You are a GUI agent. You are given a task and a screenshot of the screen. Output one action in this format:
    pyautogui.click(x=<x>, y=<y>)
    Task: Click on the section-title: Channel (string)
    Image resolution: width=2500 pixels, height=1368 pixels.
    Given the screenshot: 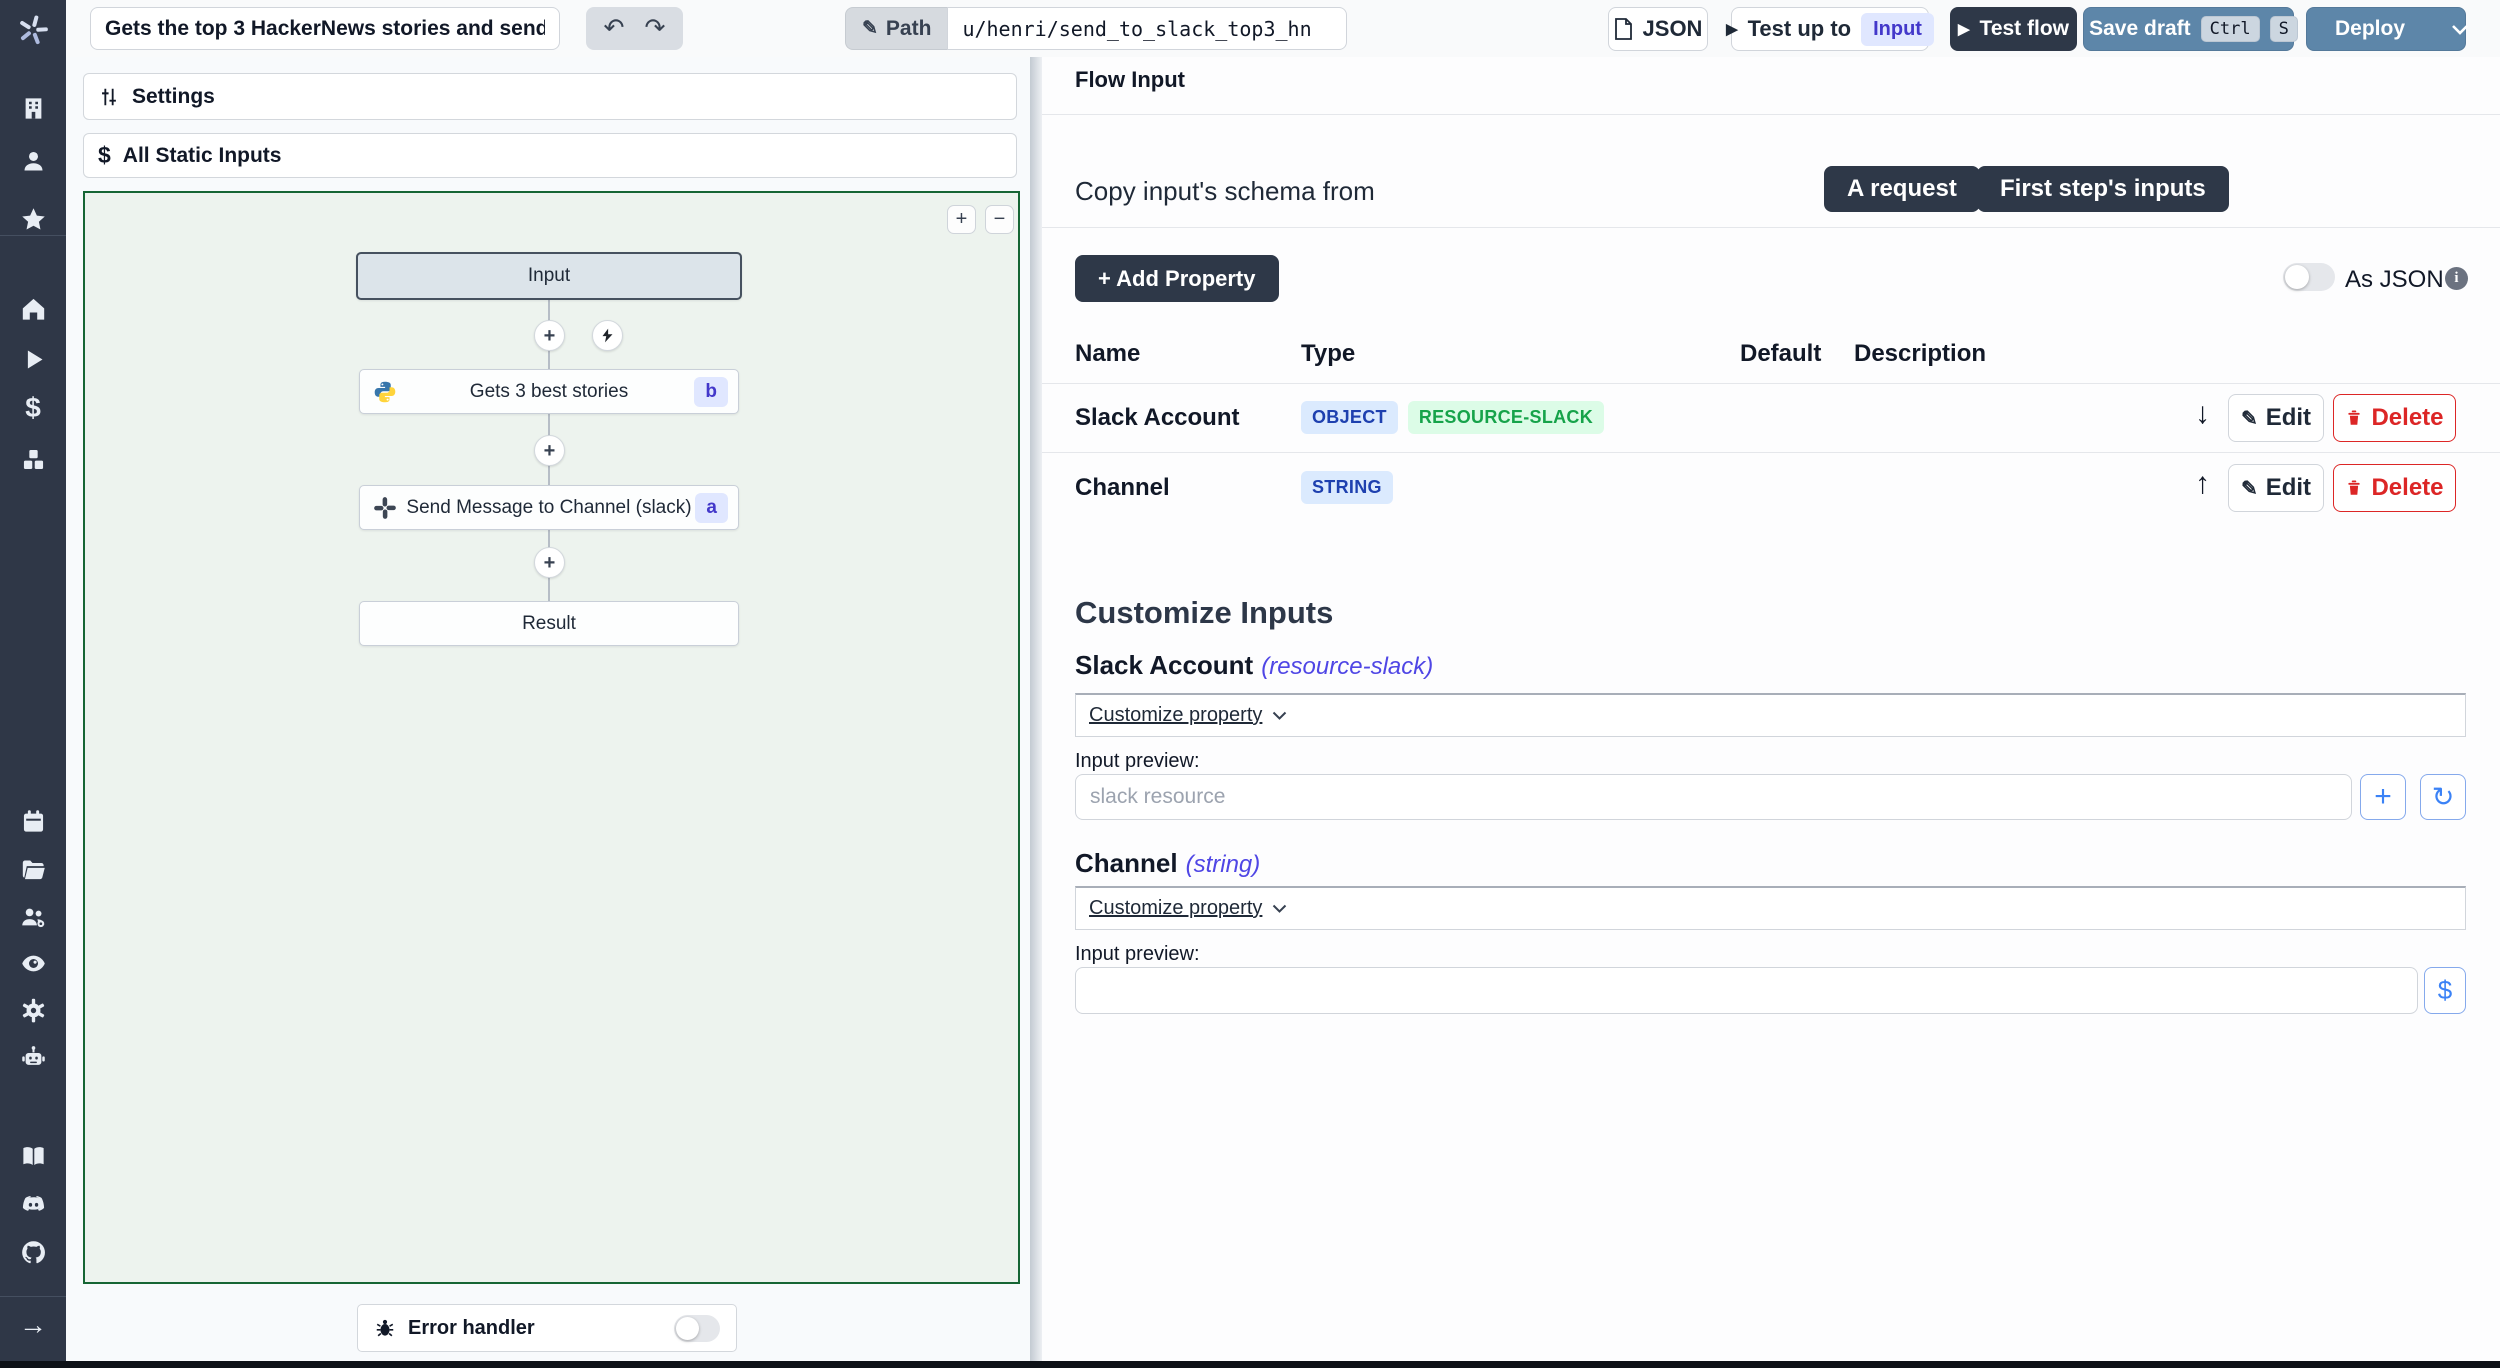 What is the action you would take?
    pyautogui.click(x=1168, y=863)
    